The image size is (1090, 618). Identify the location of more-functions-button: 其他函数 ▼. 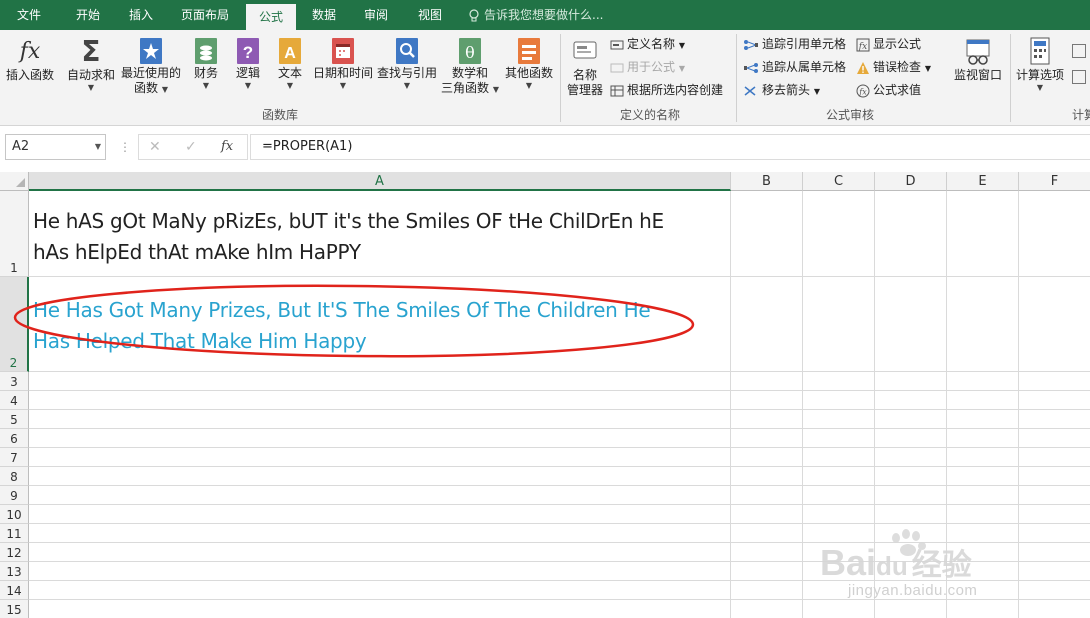
(529, 63).